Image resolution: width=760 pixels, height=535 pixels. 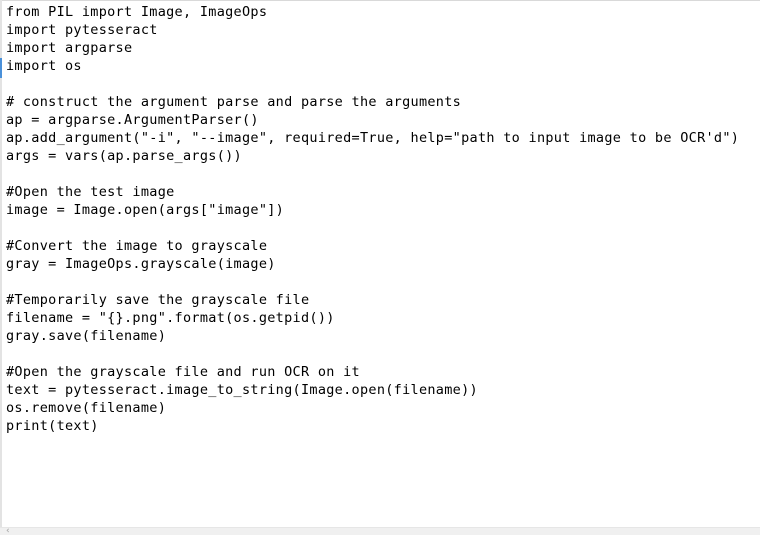 What do you see at coordinates (141, 264) in the screenshot?
I see `code-line: gray = ImageOps.grayscale(image)` at bounding box center [141, 264].